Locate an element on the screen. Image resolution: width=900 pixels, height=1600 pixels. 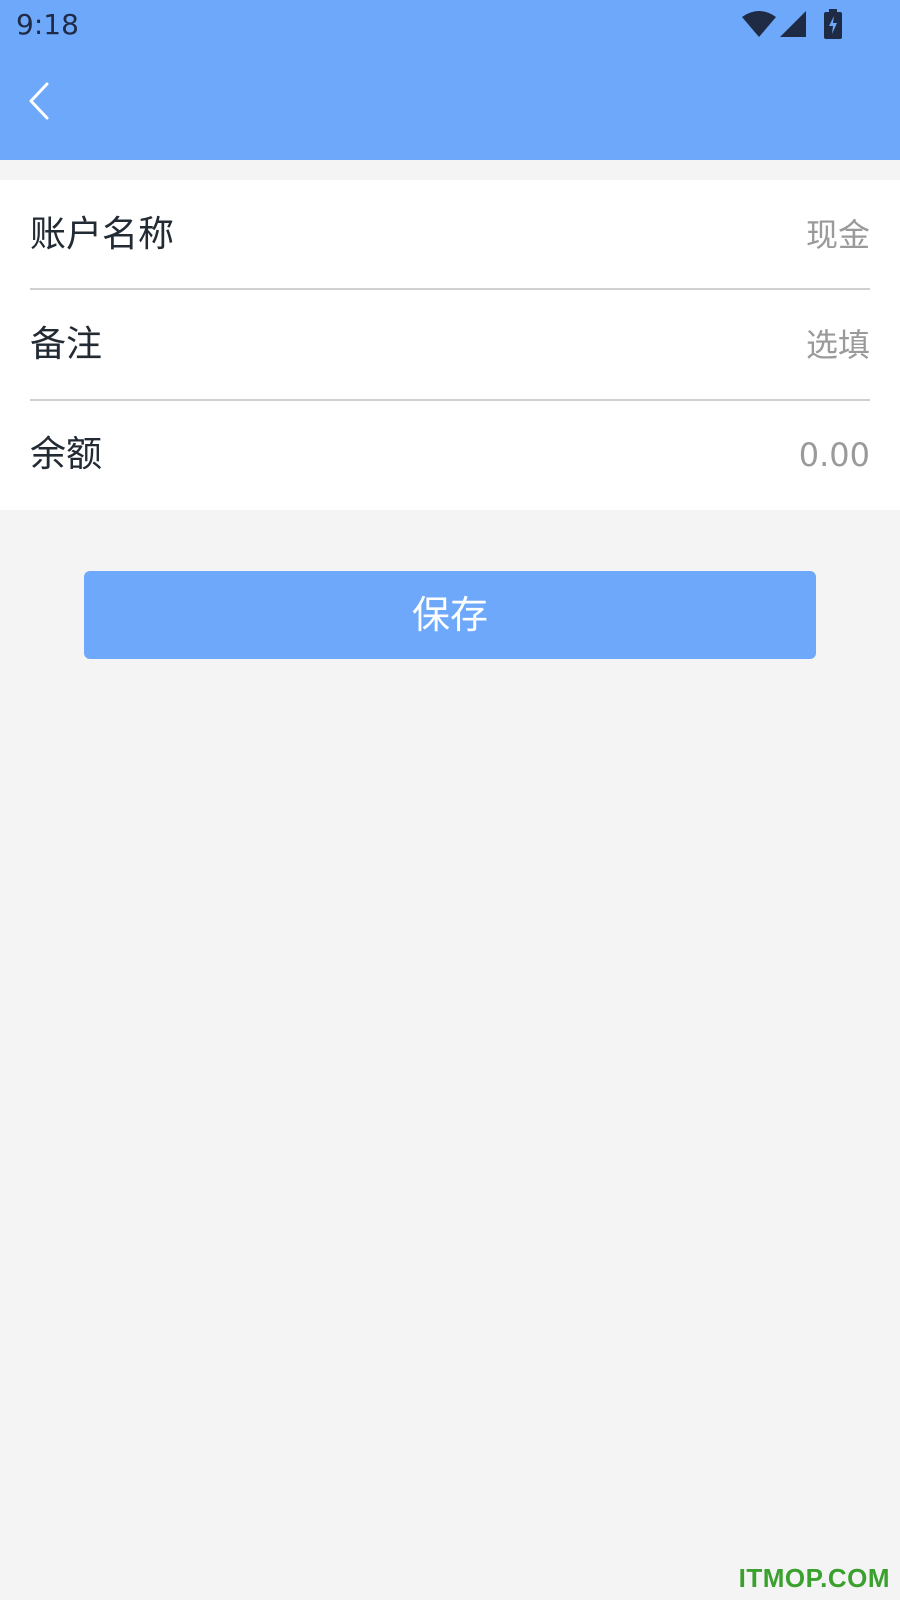
cell-signal-icon is located at coordinates (793, 24).